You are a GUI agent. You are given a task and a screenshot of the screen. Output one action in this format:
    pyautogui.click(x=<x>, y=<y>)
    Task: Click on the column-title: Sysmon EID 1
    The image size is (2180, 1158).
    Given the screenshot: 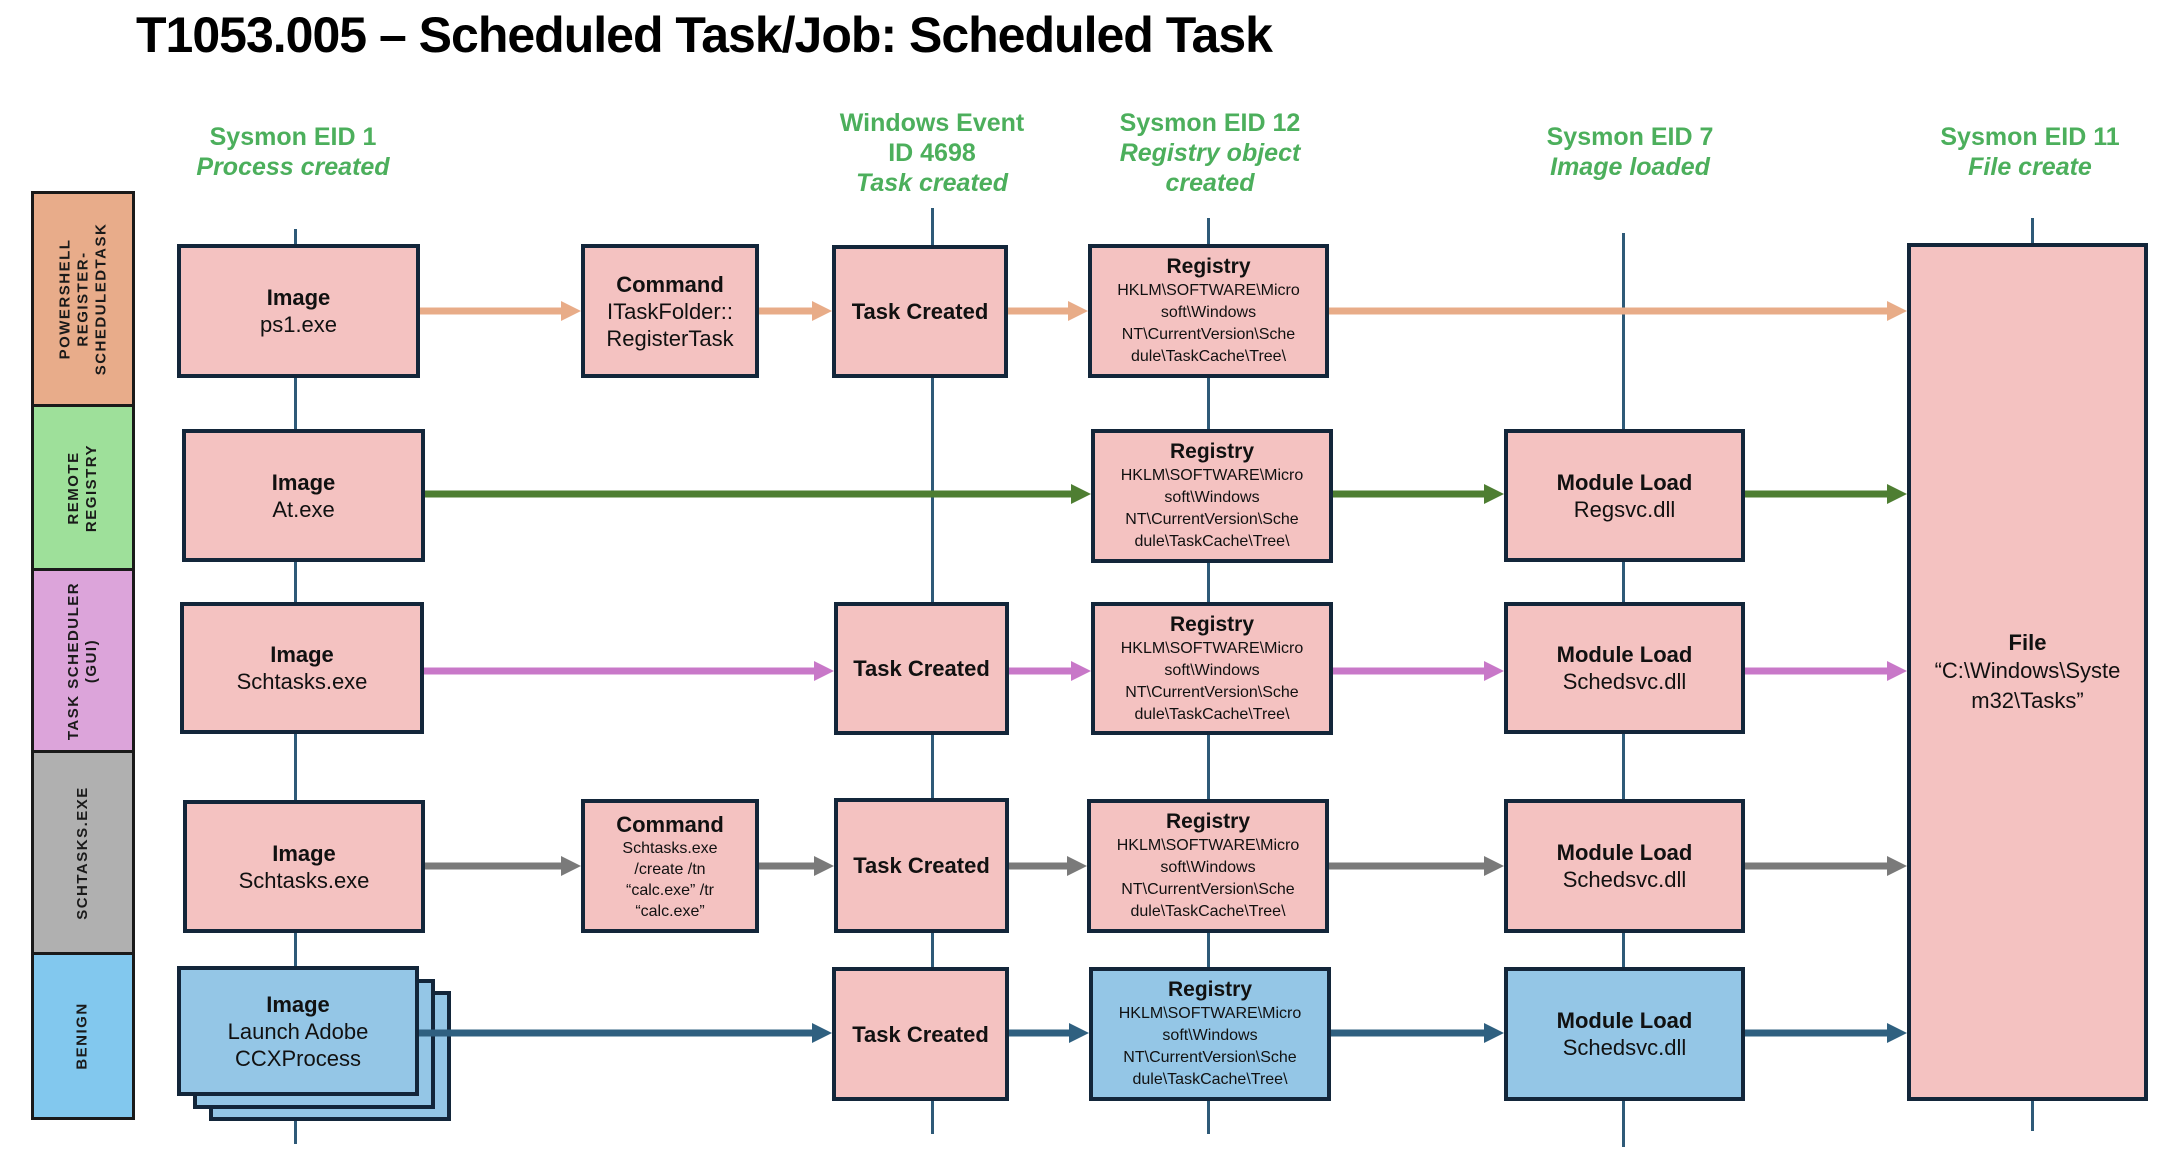 What is the action you would take?
    pyautogui.click(x=293, y=137)
    